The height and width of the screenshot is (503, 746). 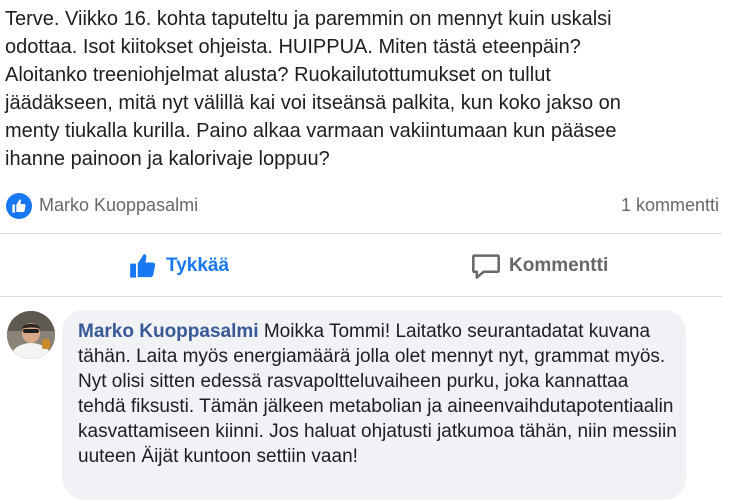 What do you see at coordinates (118, 205) in the screenshot?
I see `reactor-name: Marko Kuoppasalmi` at bounding box center [118, 205].